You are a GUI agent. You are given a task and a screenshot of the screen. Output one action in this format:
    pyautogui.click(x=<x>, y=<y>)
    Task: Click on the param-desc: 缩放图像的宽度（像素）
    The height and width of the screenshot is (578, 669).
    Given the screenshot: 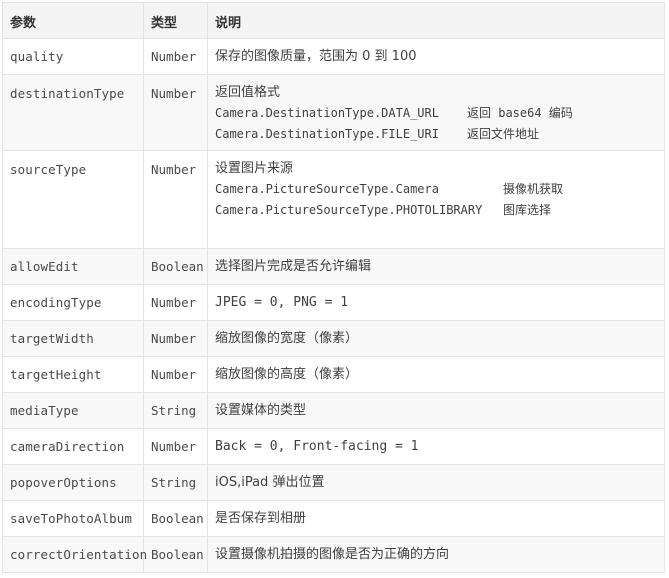 What is the action you would take?
    pyautogui.click(x=436, y=338)
    